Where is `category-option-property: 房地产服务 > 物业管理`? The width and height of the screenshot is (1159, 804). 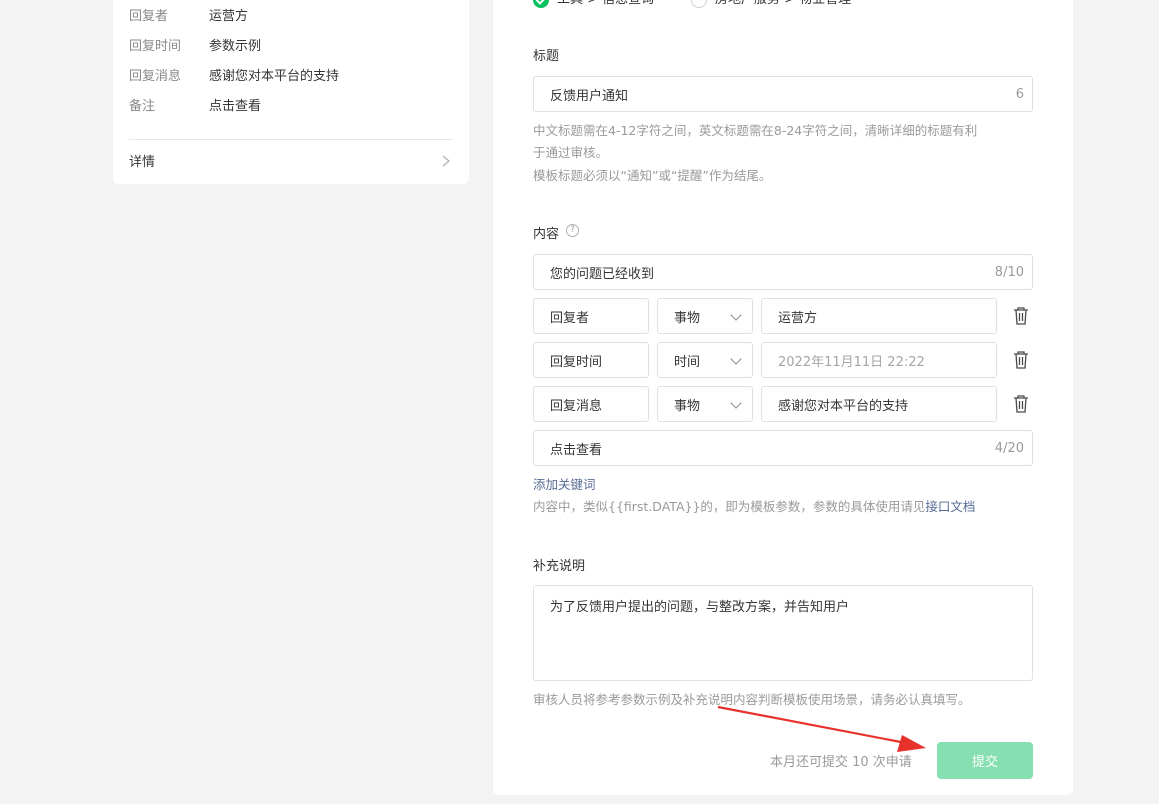 category-option-property: 房地产服务 > 物业管理 is located at coordinates (791, 4).